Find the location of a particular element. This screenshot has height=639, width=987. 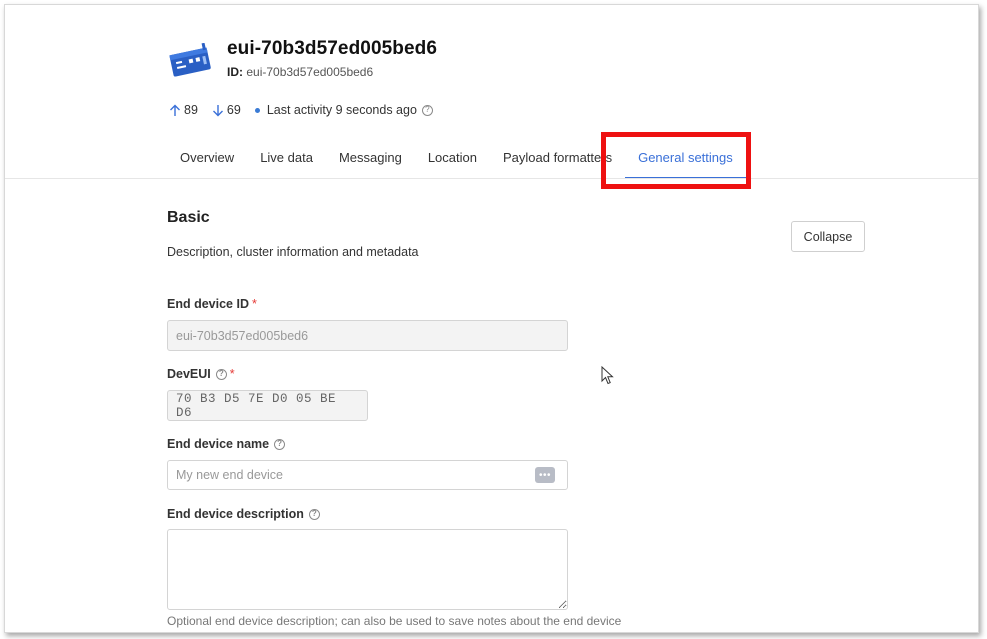

end-device-name-label-text: End device name is located at coordinates (218, 444).